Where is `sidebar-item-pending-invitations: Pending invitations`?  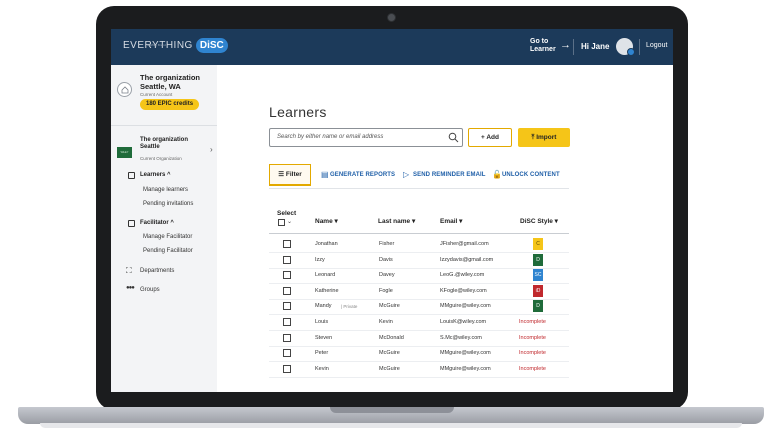
sidebar-item-pending-invitations: Pending invitations is located at coordinates (168, 204).